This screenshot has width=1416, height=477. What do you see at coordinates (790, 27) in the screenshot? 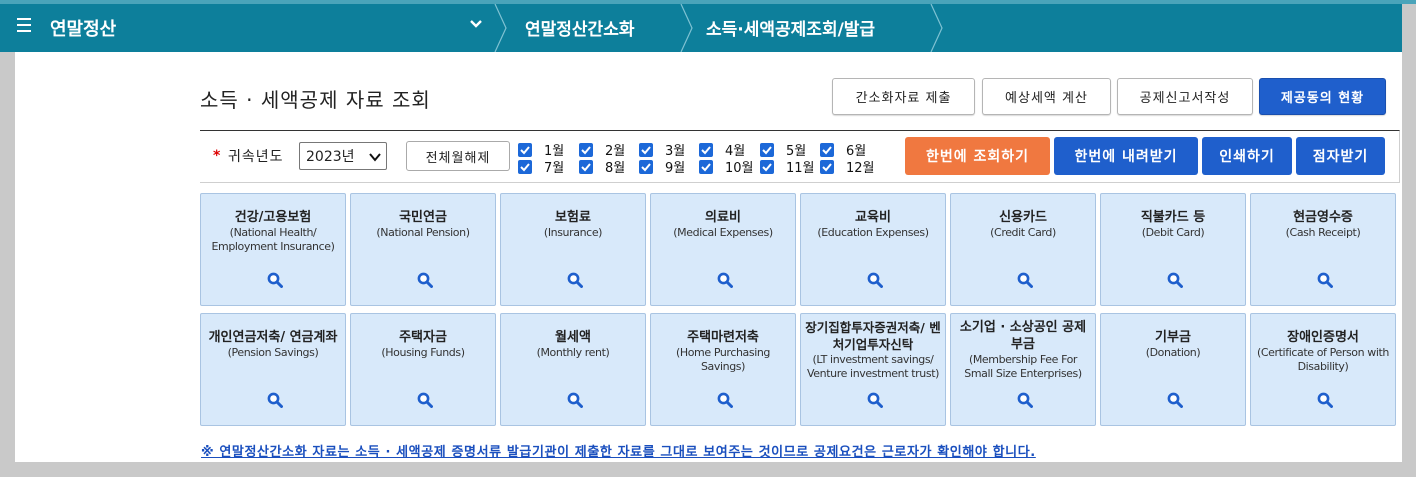
I see `breadcrumb-item-current: 소득·세액공제조회/발급` at bounding box center [790, 27].